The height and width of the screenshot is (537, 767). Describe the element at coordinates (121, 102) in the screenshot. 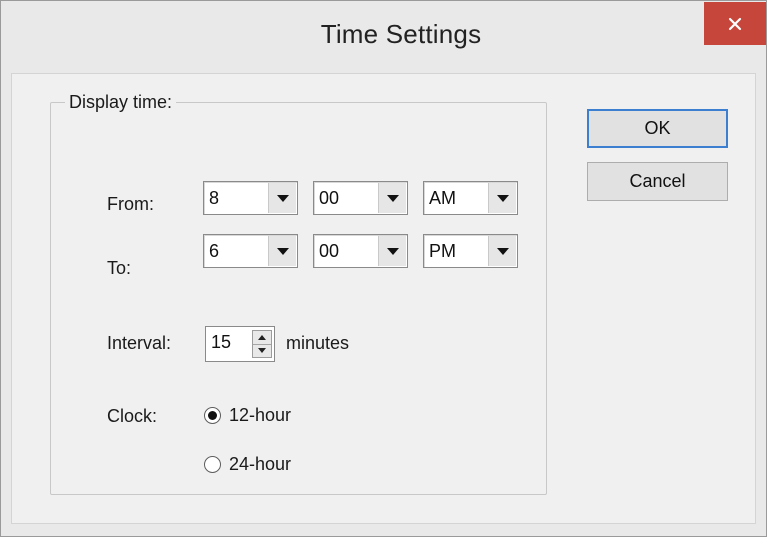

I see `display-time-label: Display time:` at that location.